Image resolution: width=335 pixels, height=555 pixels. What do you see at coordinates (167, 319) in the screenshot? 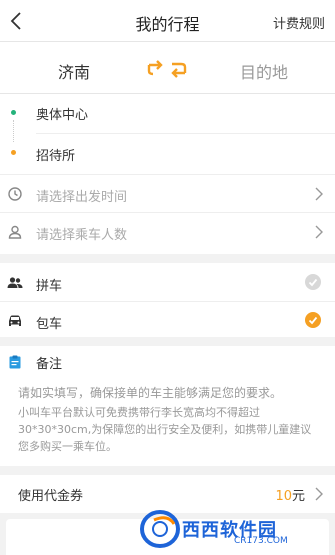
I see `charter-option: 包车` at bounding box center [167, 319].